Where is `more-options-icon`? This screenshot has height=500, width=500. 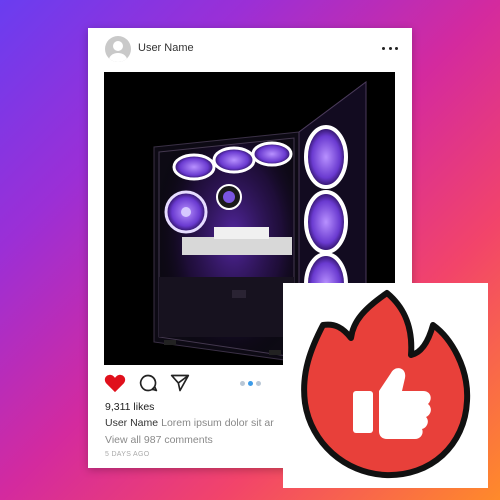
more-options-icon is located at coordinates (390, 48).